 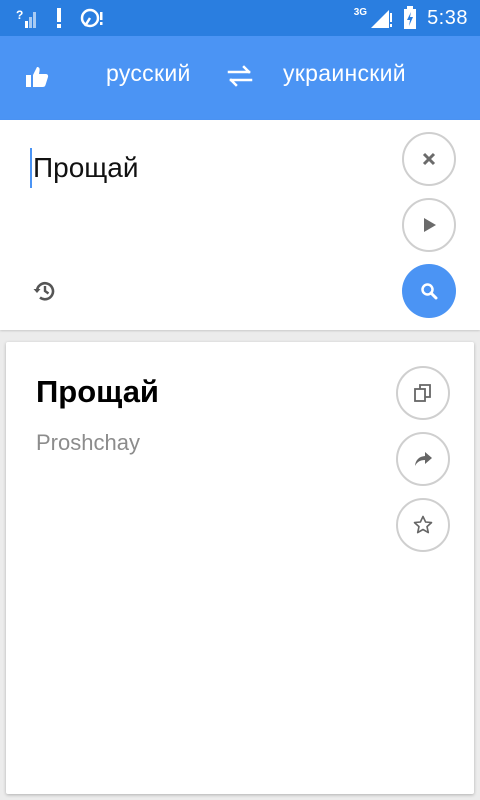 What do you see at coordinates (26, 18) in the screenshot?
I see `signal-unknown-icon: ?` at bounding box center [26, 18].